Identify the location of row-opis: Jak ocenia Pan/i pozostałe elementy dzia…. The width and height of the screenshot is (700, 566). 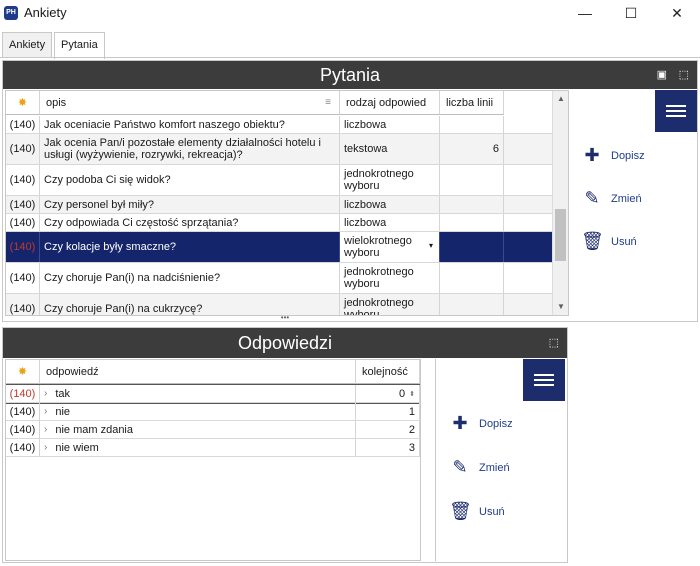
(190, 149).